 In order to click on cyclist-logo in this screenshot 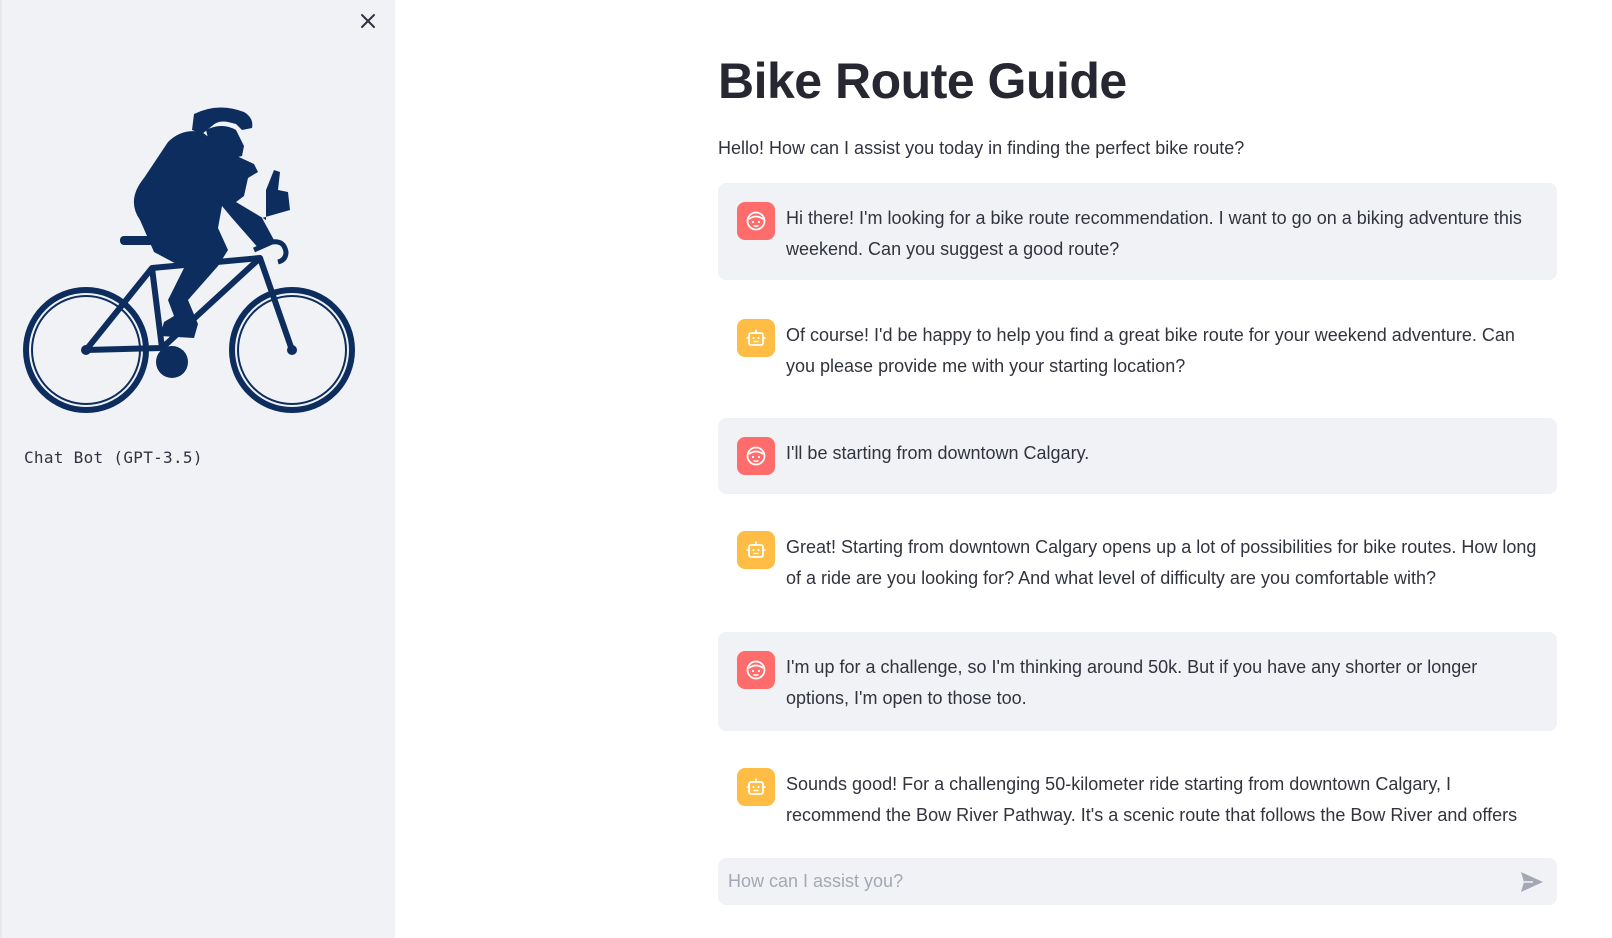, I will do `click(197, 265)`.